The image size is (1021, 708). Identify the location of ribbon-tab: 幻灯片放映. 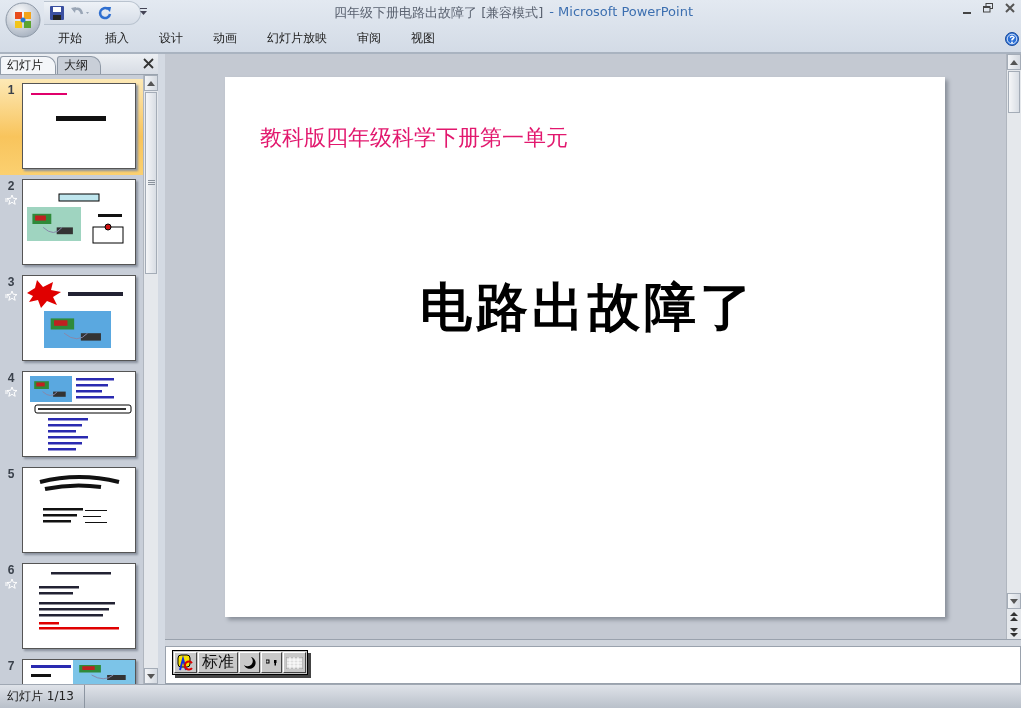
(297, 38).